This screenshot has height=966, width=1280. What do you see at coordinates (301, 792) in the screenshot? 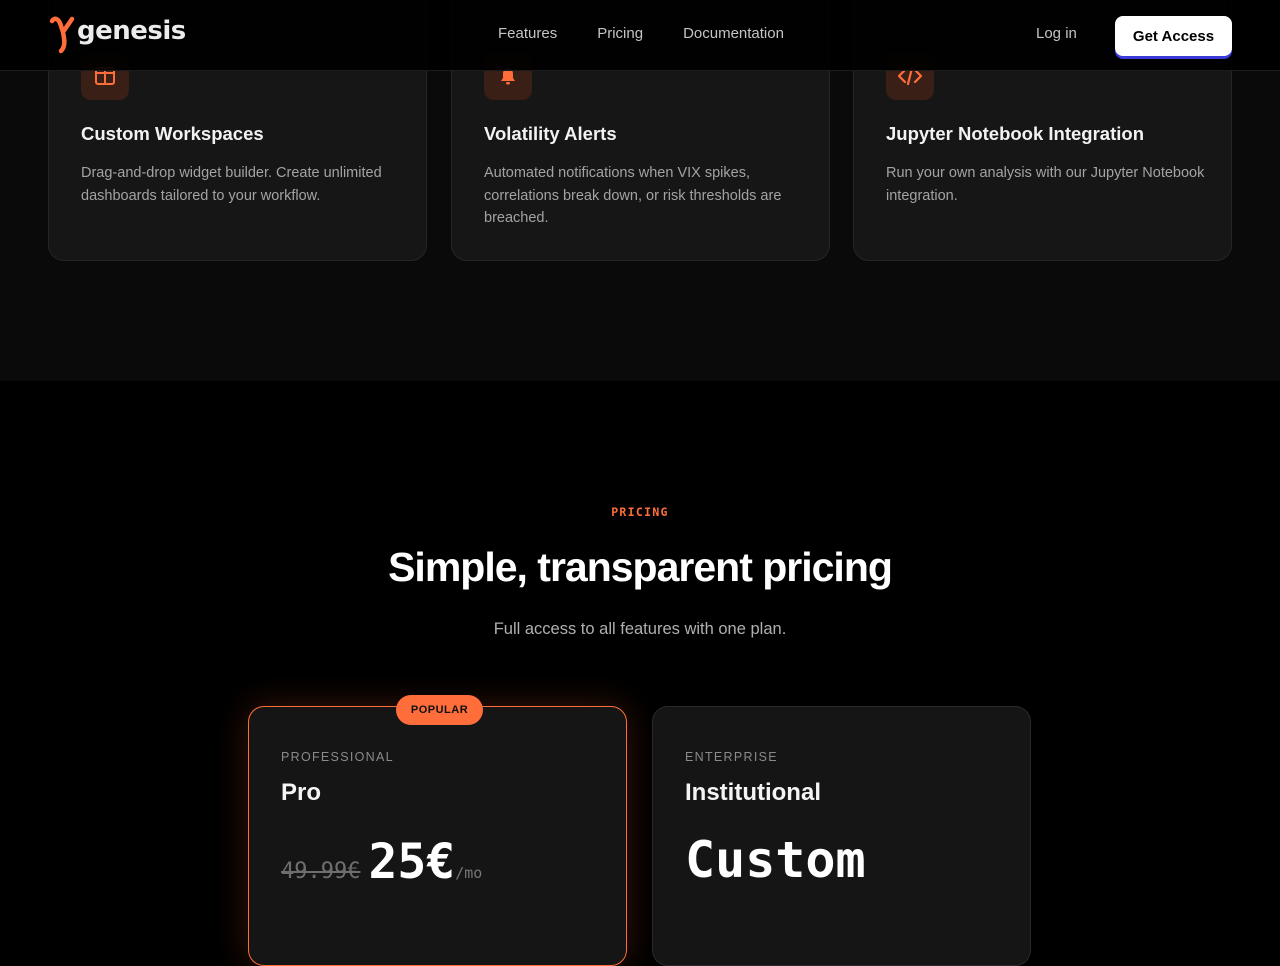
I see `plan-name: Pro` at bounding box center [301, 792].